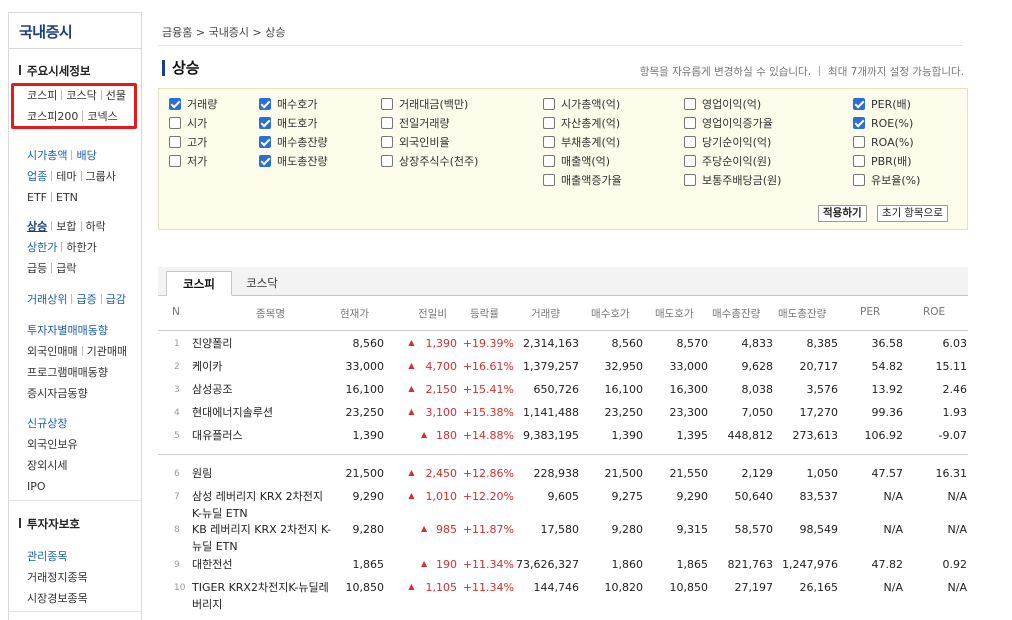 This screenshot has width=1012, height=620. I want to click on option-checkbox: ROA(%), so click(883, 143).